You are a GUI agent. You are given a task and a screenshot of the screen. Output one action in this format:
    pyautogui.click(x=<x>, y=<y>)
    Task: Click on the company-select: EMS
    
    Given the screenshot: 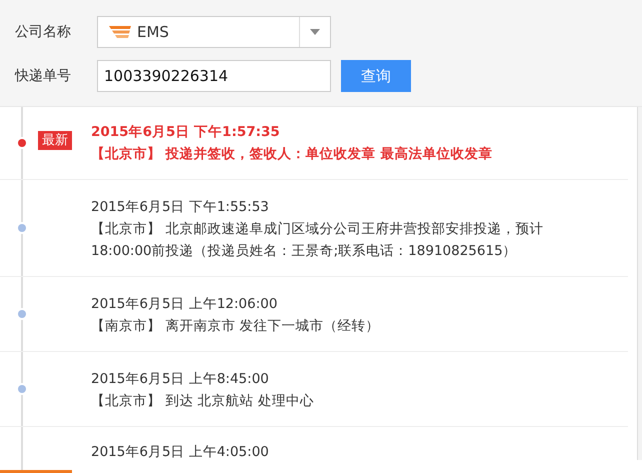 What is the action you would take?
    pyautogui.click(x=214, y=32)
    